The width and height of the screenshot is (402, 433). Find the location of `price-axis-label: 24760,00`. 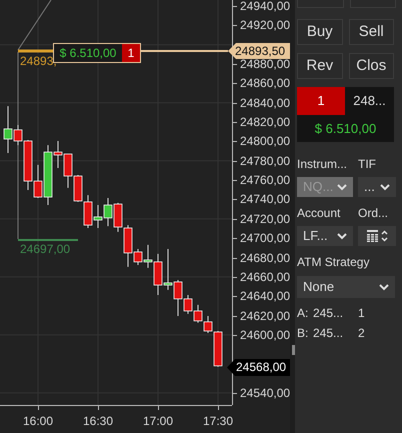

price-axis-label: 24760,00 is located at coordinates (265, 180).